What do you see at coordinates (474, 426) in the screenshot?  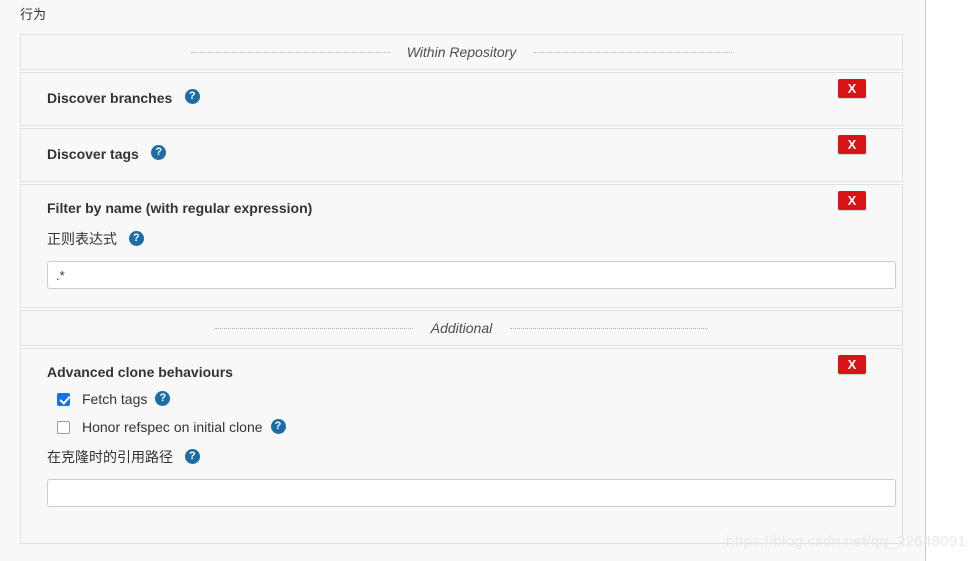 I see `checkbox-row-honor-refspec: Honor refspec on initial clone ?` at bounding box center [474, 426].